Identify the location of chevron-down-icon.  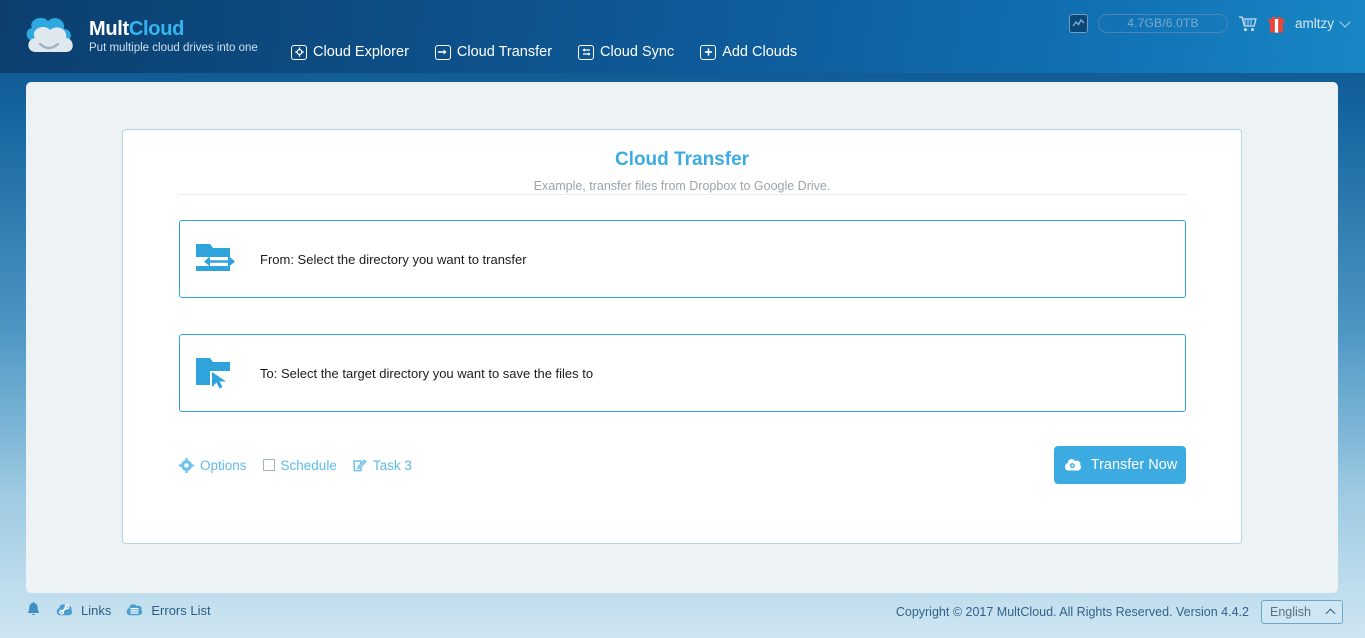
(1345, 21).